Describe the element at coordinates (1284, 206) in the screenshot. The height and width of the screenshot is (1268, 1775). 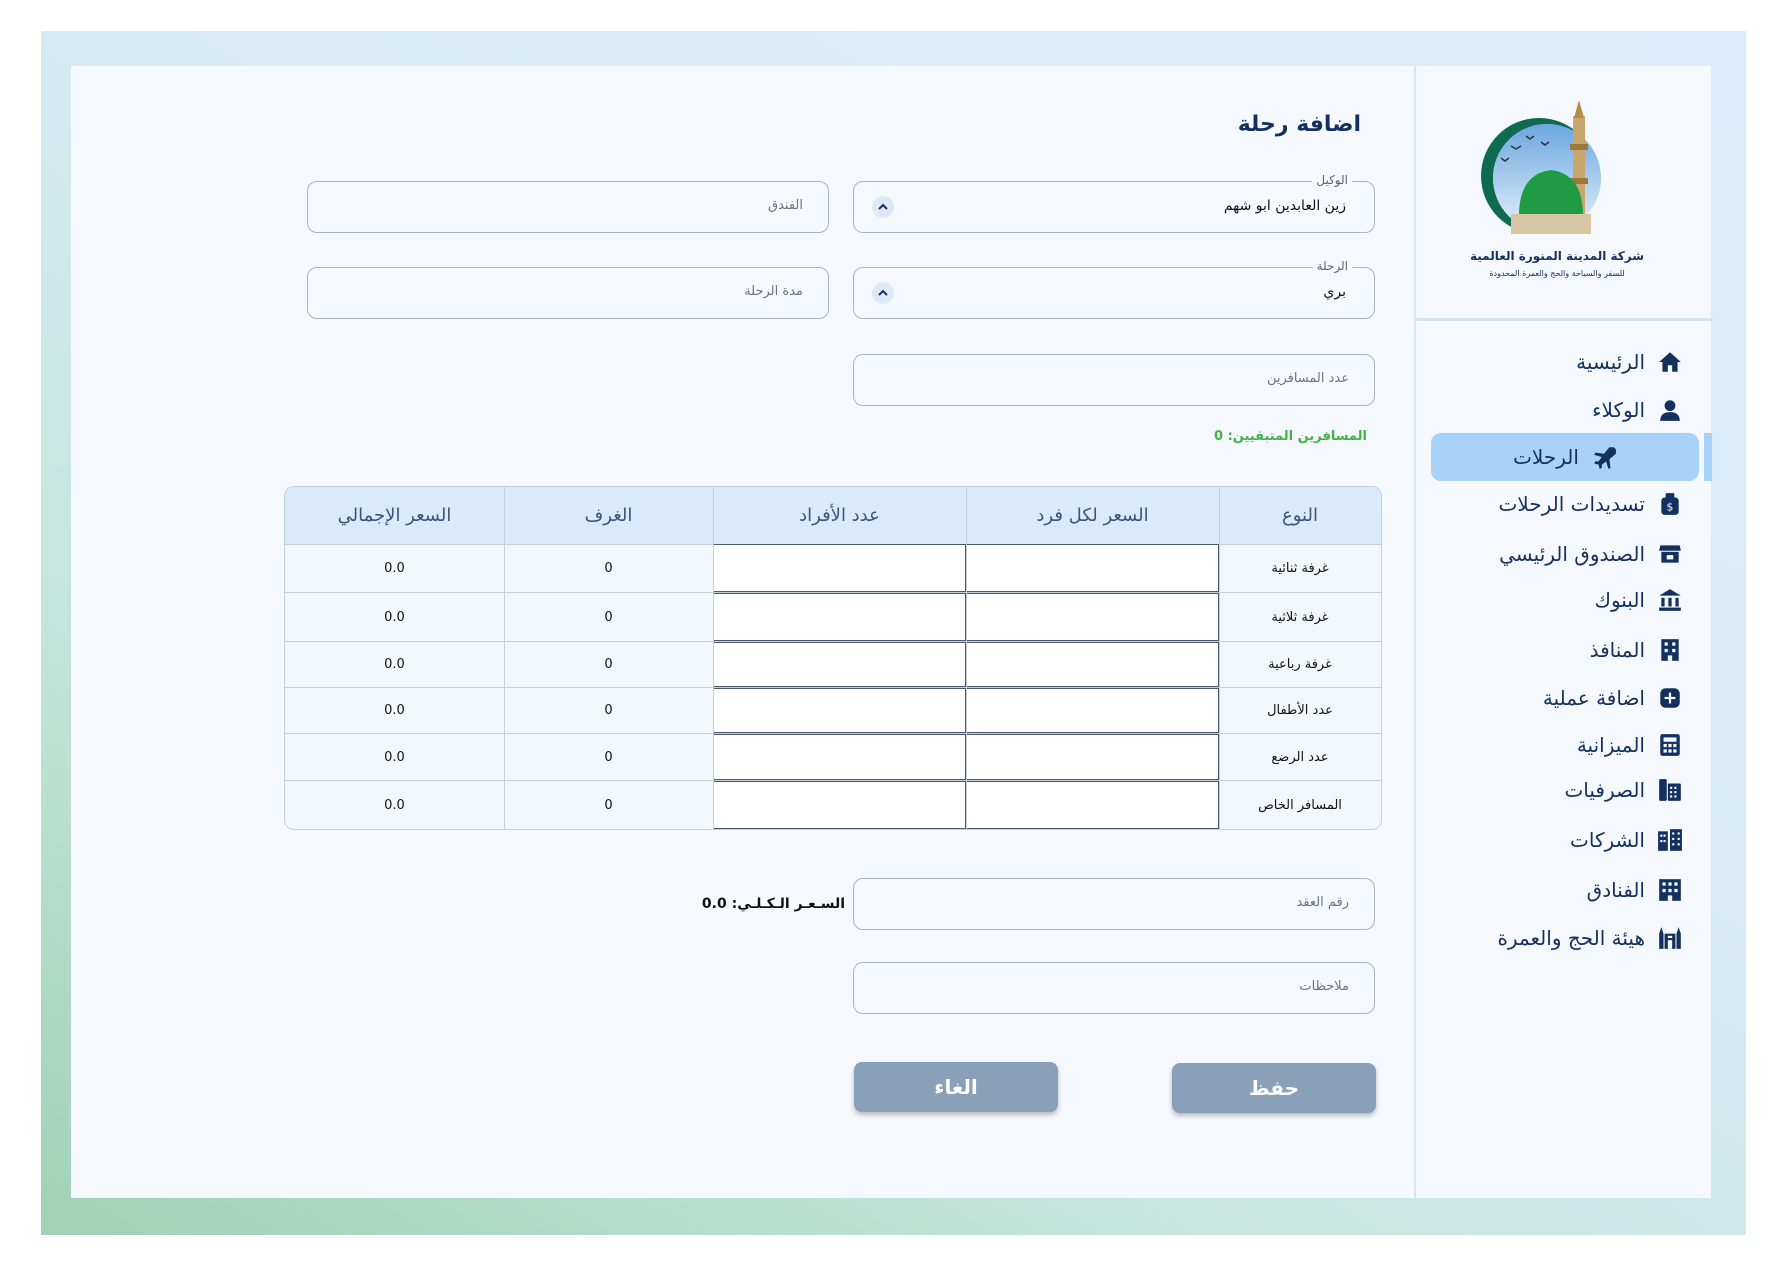
I see `agent-value: زين العابدين ابو شهم` at that location.